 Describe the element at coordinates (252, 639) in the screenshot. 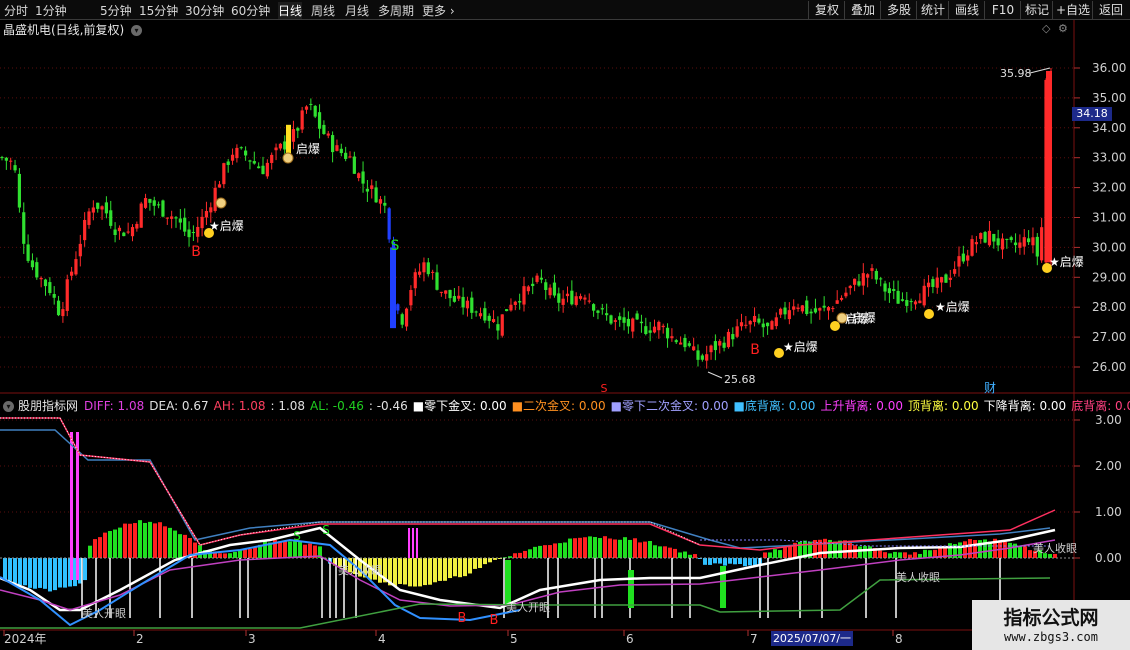

I see `time-tick-label: 3` at that location.